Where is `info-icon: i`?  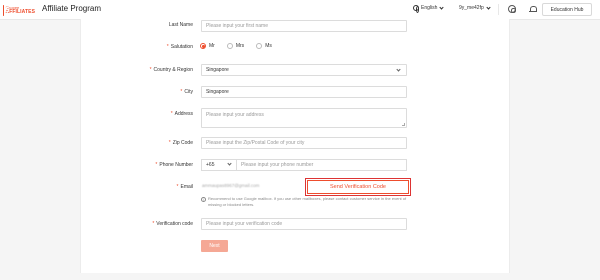
info-icon: i is located at coordinates (203, 199).